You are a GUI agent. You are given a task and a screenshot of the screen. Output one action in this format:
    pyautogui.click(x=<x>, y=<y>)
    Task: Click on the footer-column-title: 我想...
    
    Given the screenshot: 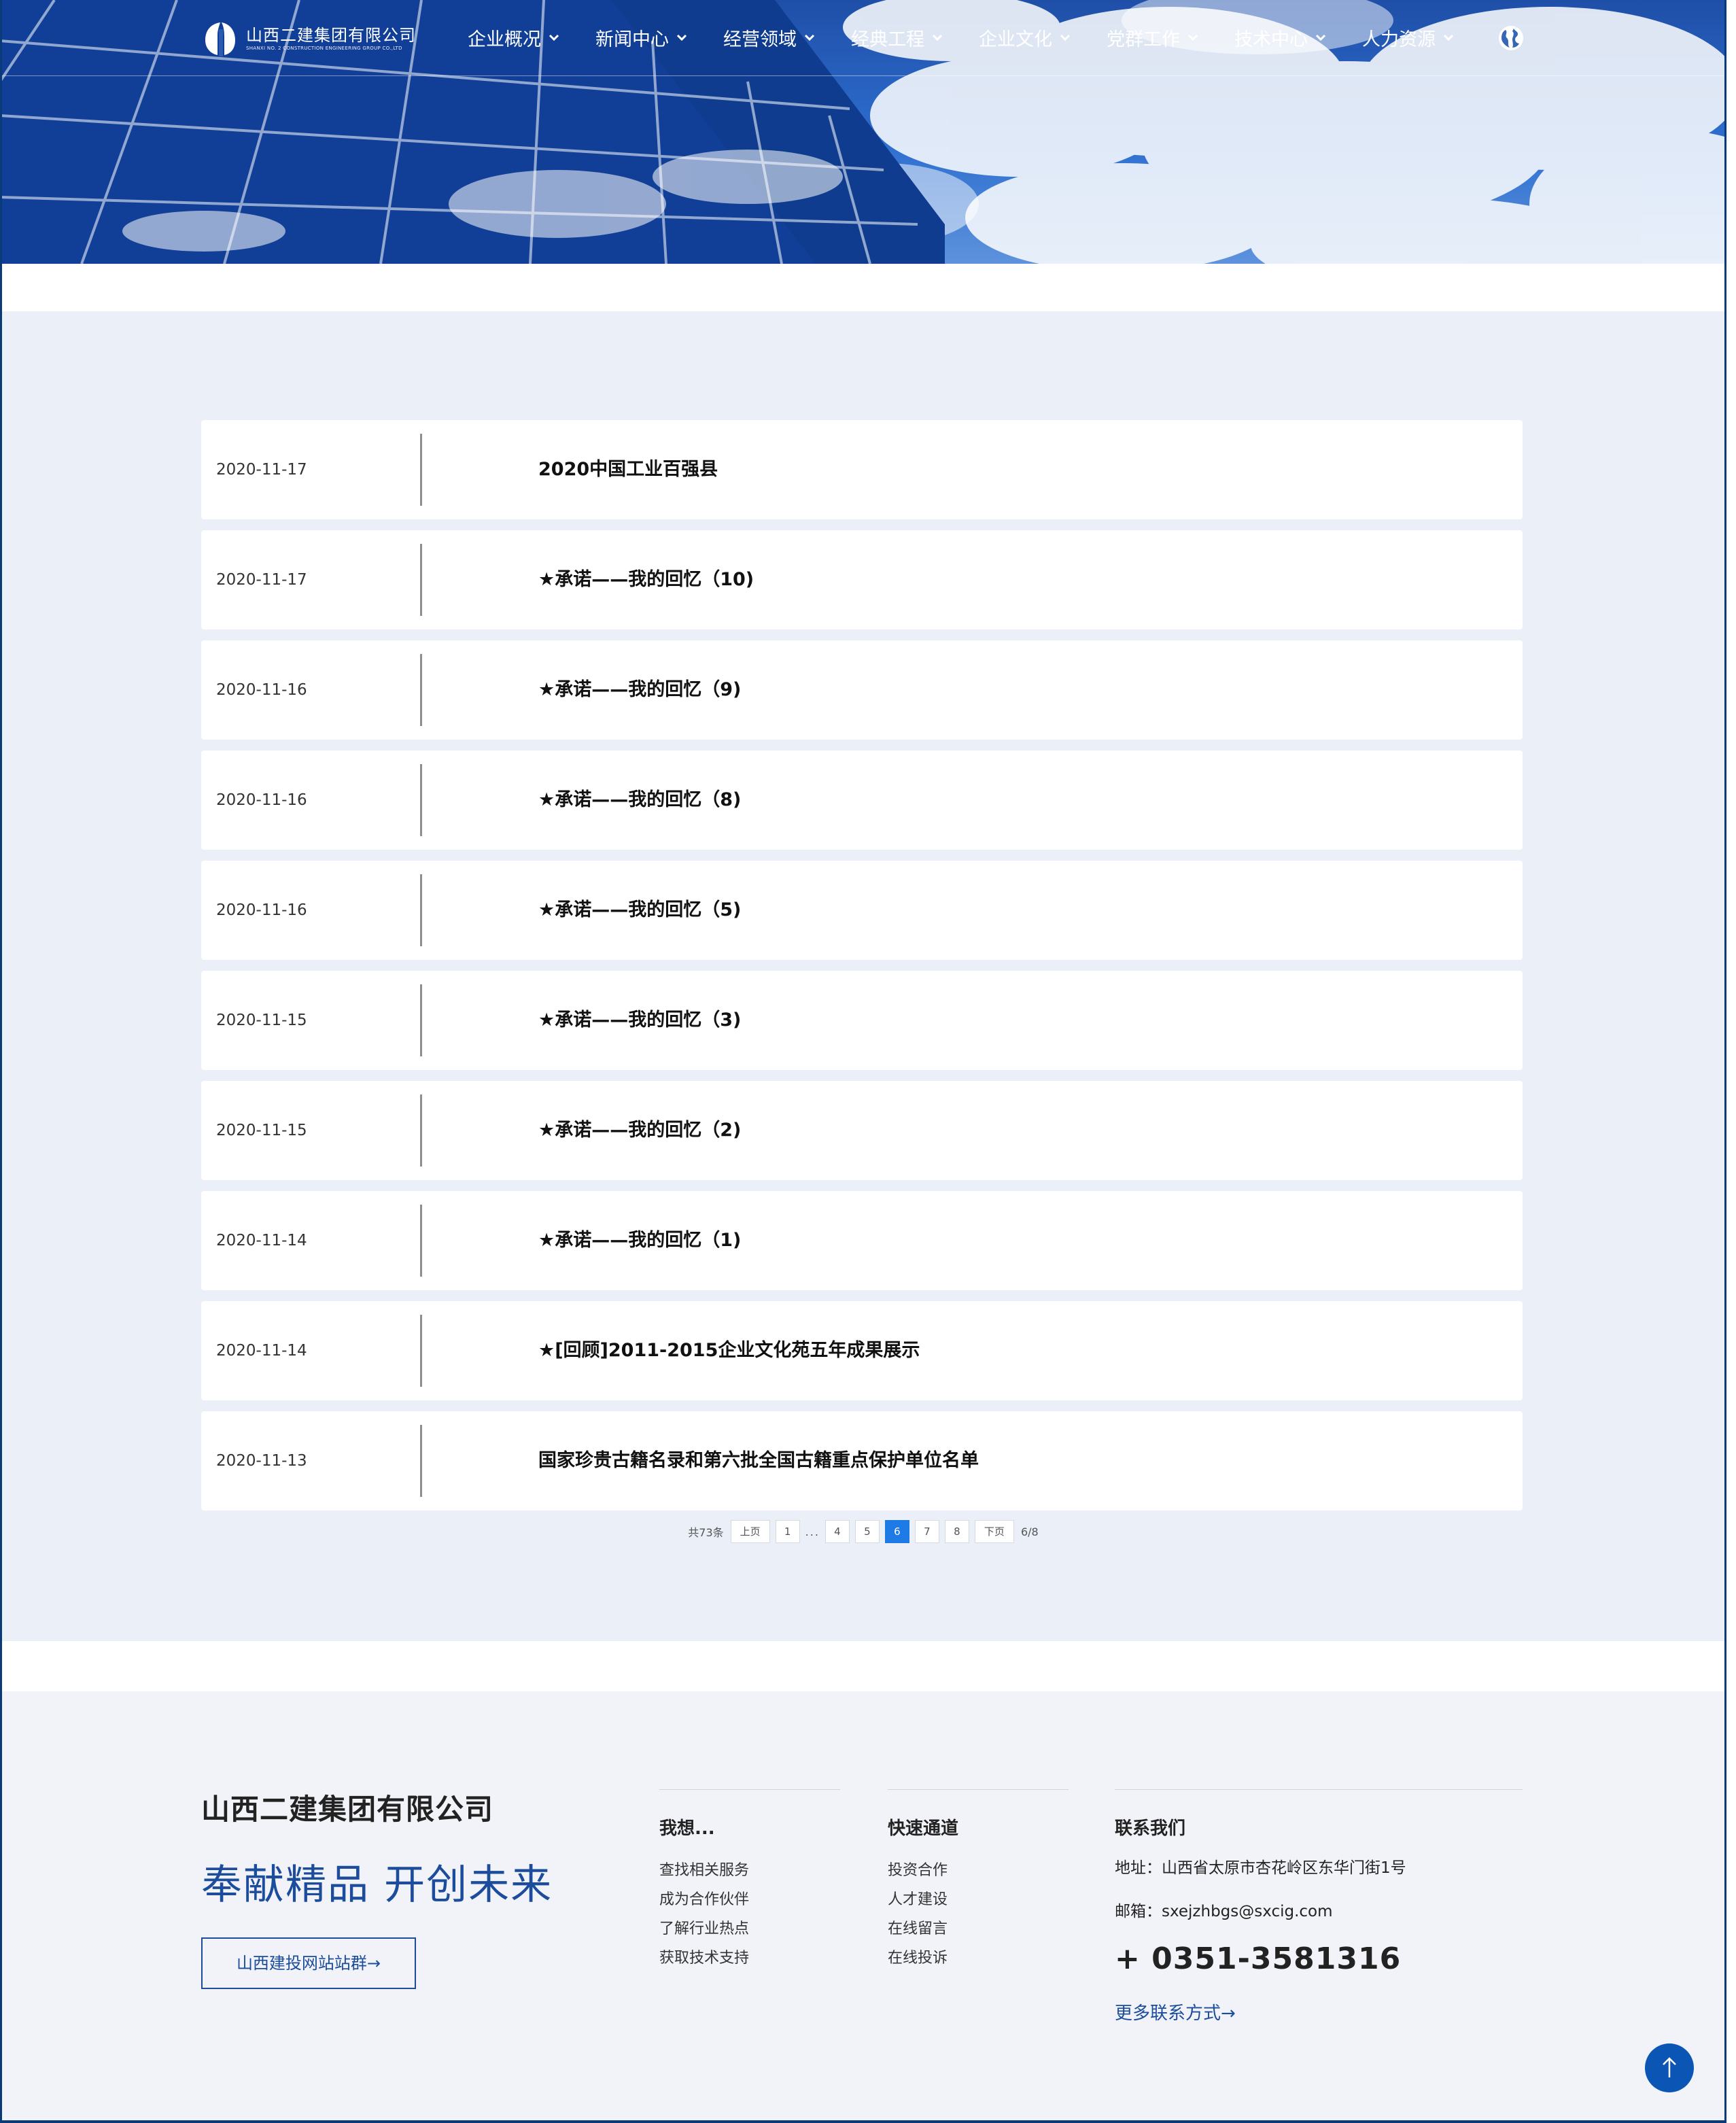 What is the action you would take?
    pyautogui.click(x=687, y=1828)
    